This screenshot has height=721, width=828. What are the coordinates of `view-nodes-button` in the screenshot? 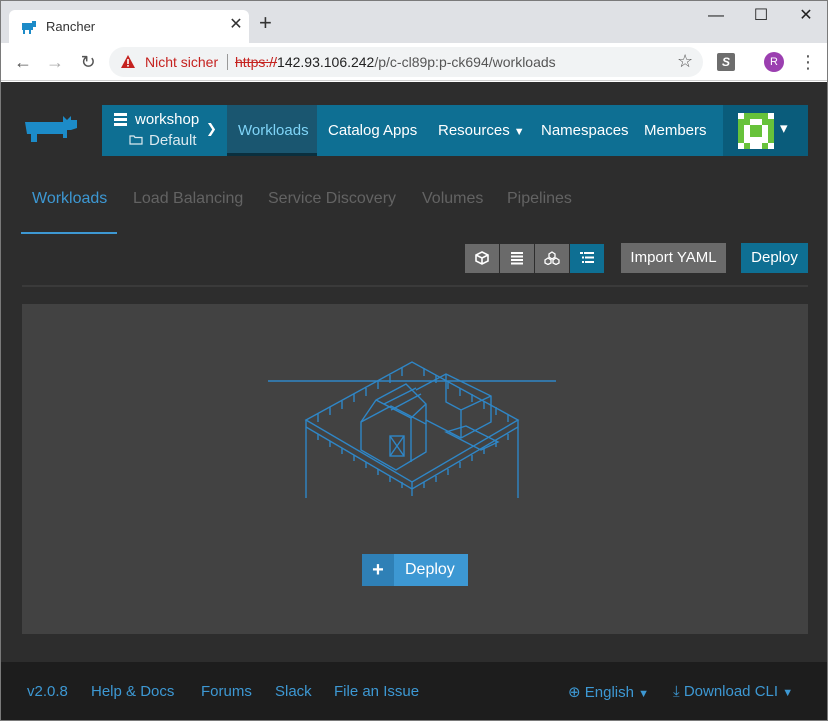 It's located at (552, 258).